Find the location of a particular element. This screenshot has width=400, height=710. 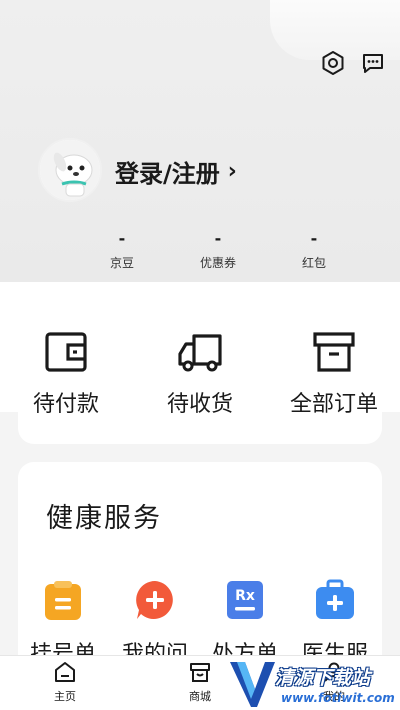

clipboard-icon is located at coordinates (63, 600).